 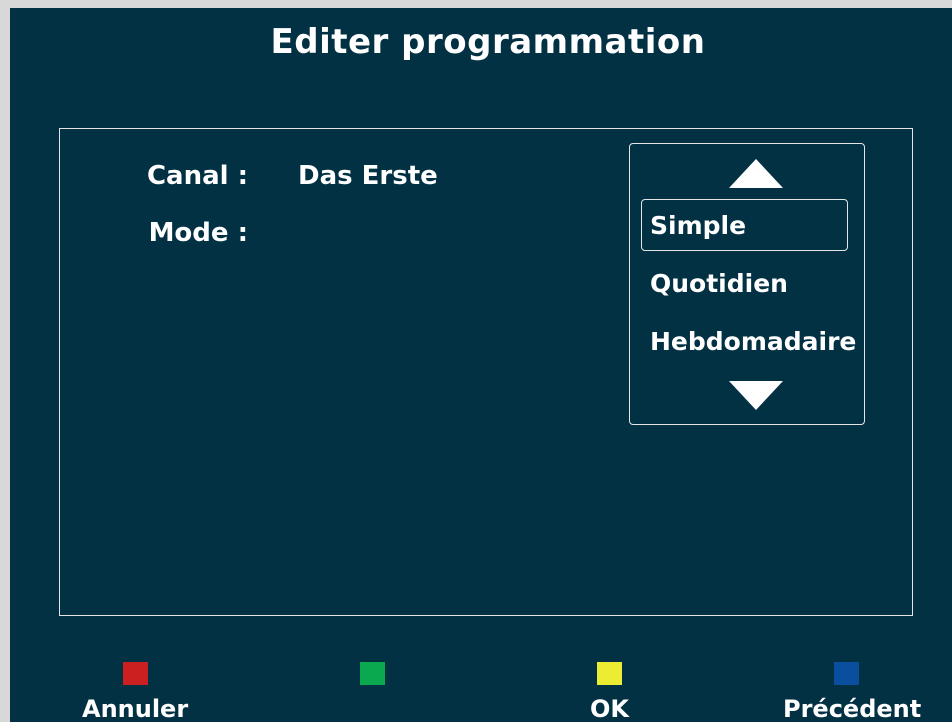 What do you see at coordinates (135, 673) in the screenshot?
I see `red-key-icon` at bounding box center [135, 673].